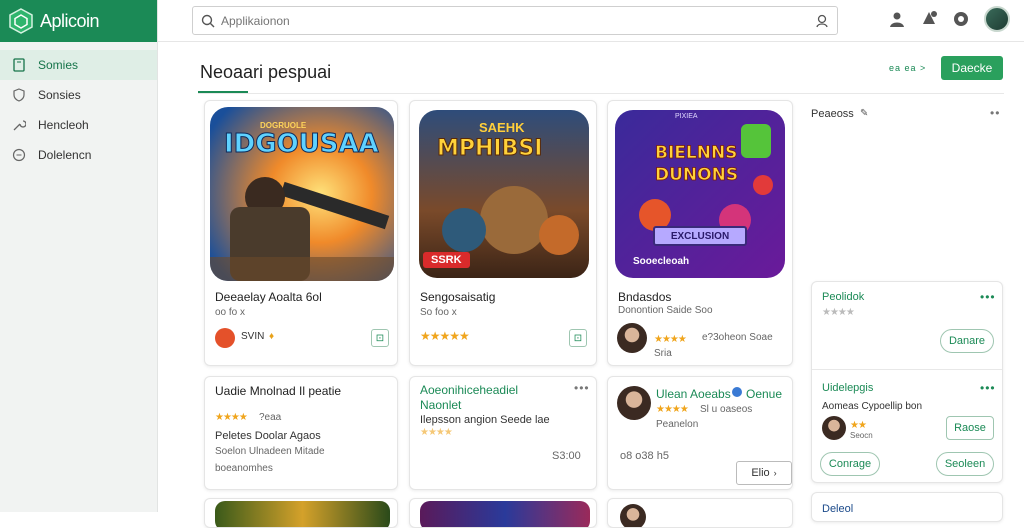 The image size is (1024, 528). Describe the element at coordinates (700, 513) in the screenshot. I see `list-card` at that location.